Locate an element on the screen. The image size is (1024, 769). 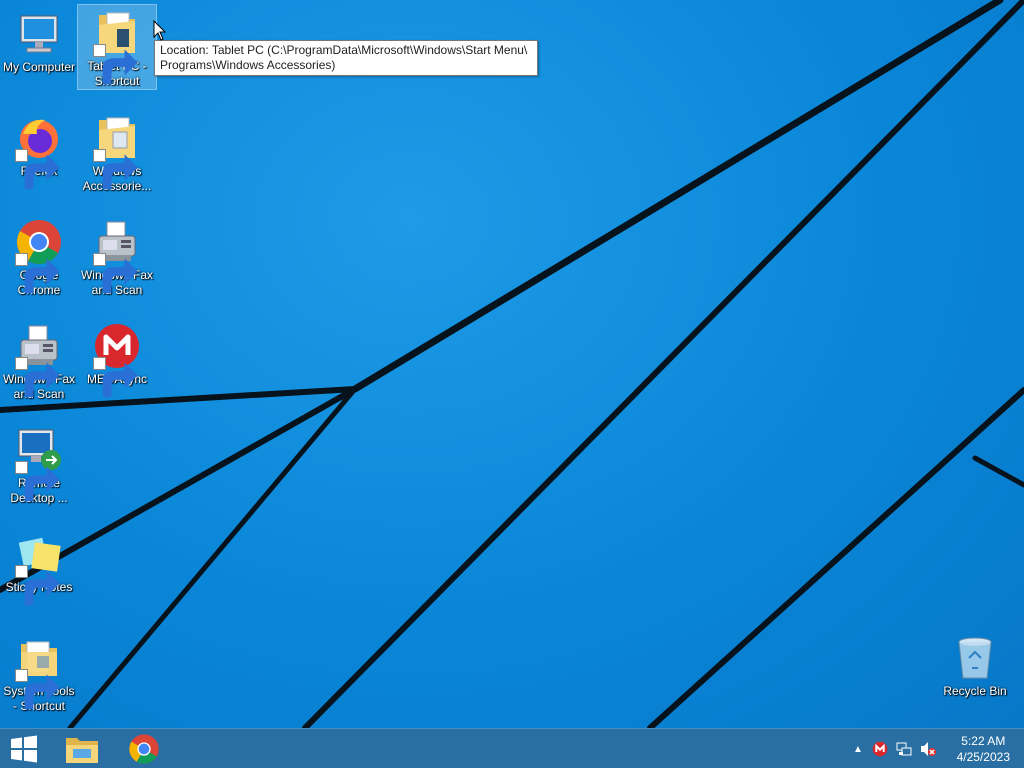
desktop-icon-google-chrome: Google Chrome is located at coordinates (39, 256).